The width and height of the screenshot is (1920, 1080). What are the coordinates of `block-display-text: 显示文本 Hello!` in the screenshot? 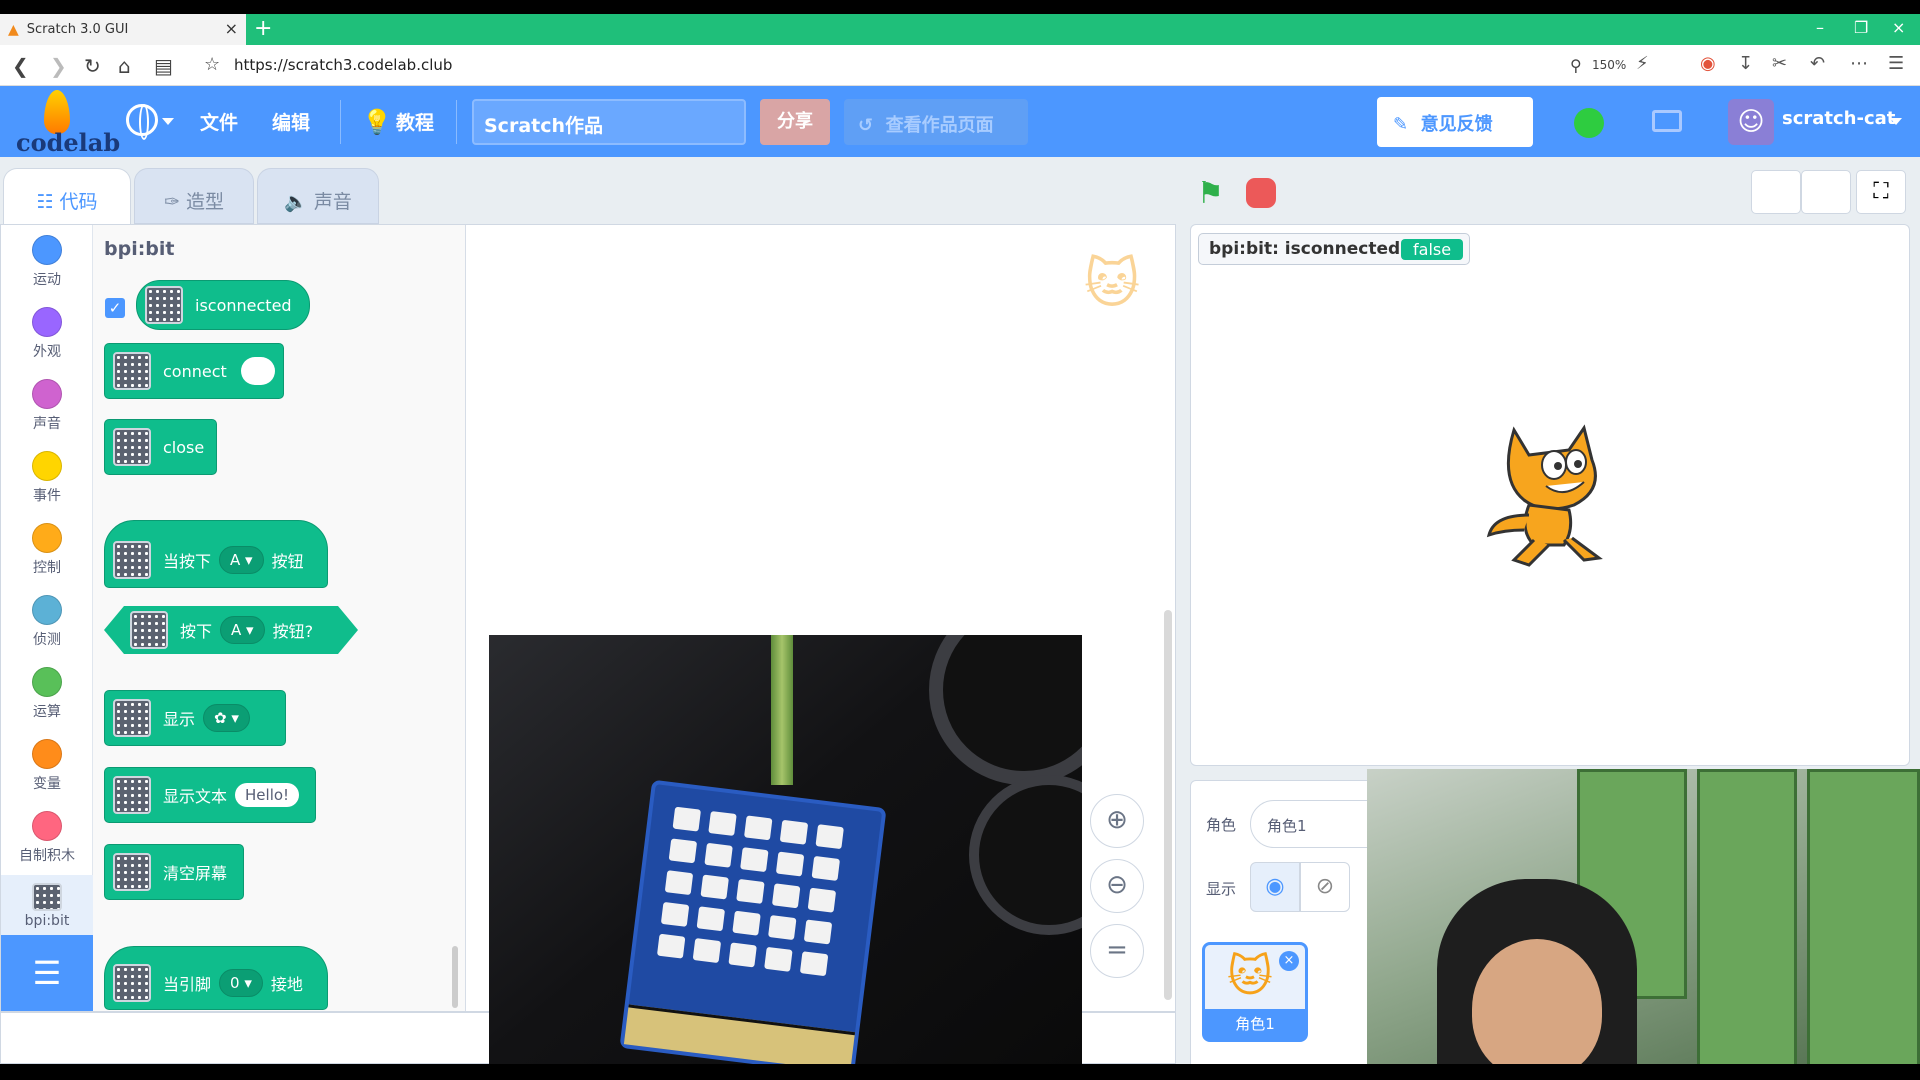 It's located at (210, 795).